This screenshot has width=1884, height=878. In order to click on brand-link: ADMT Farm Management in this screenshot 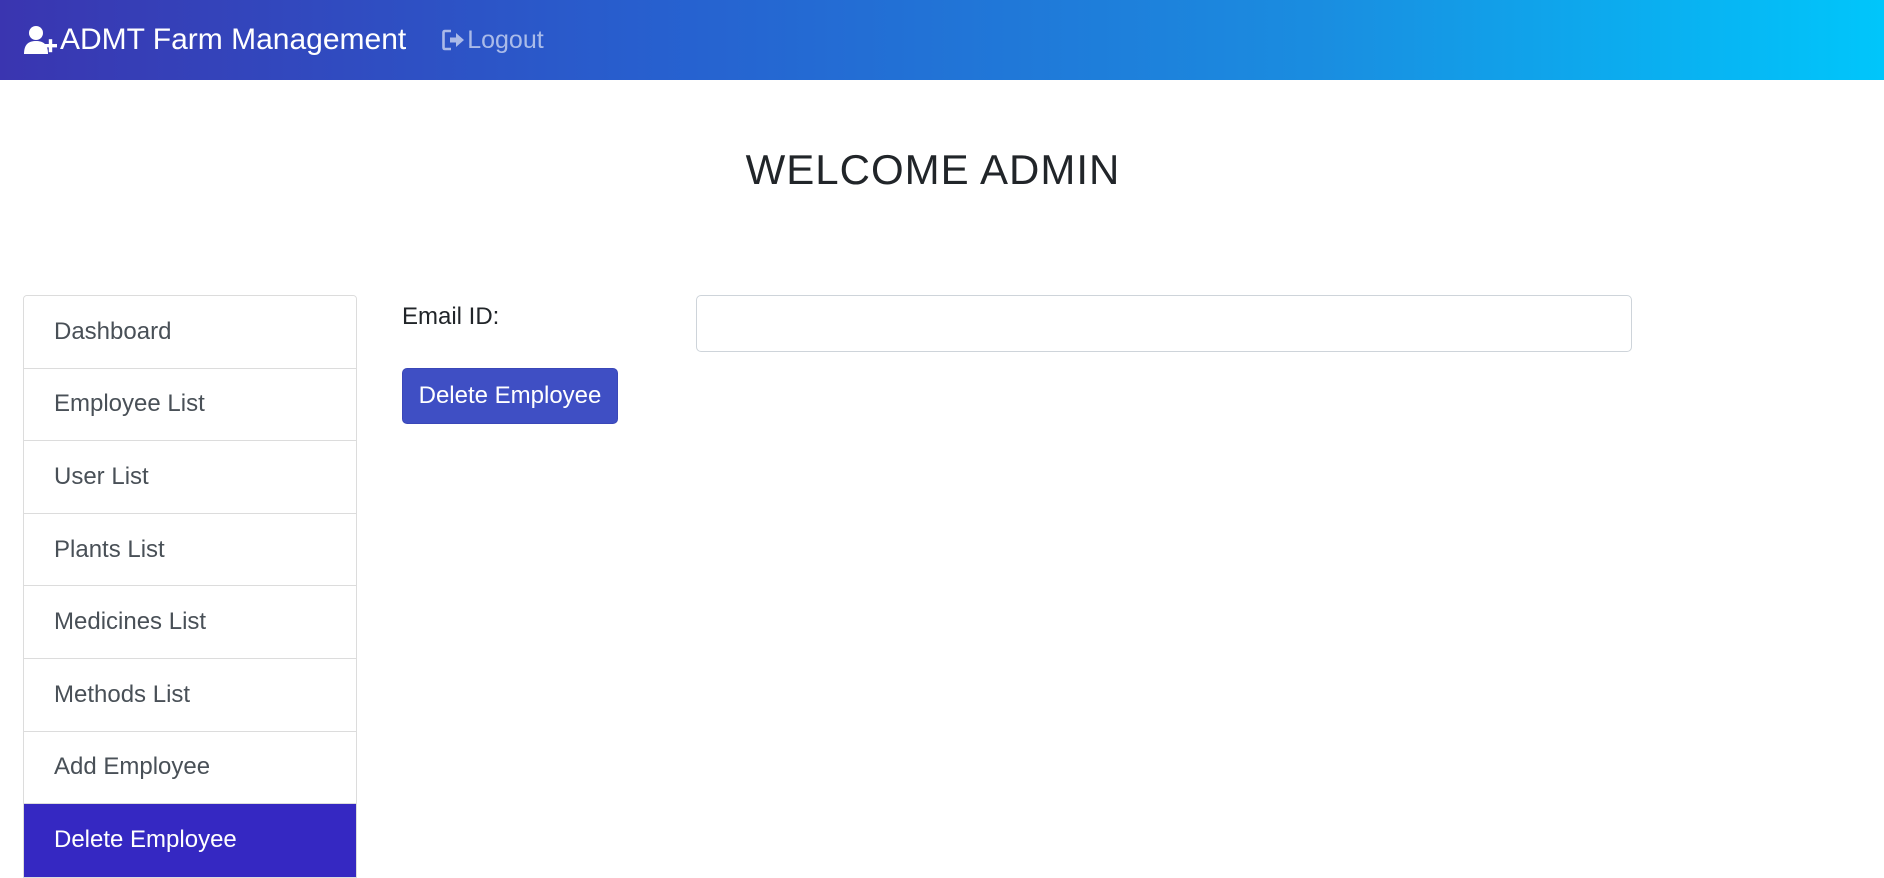, I will do `click(215, 40)`.